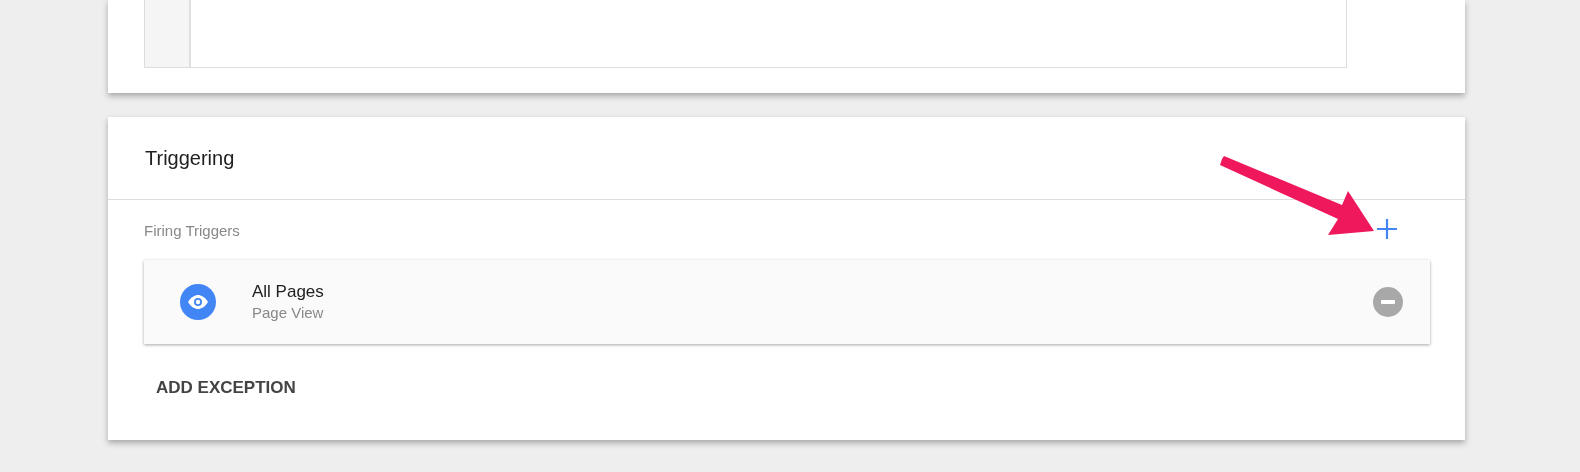  What do you see at coordinates (190, 158) in the screenshot?
I see `section-title: Triggering` at bounding box center [190, 158].